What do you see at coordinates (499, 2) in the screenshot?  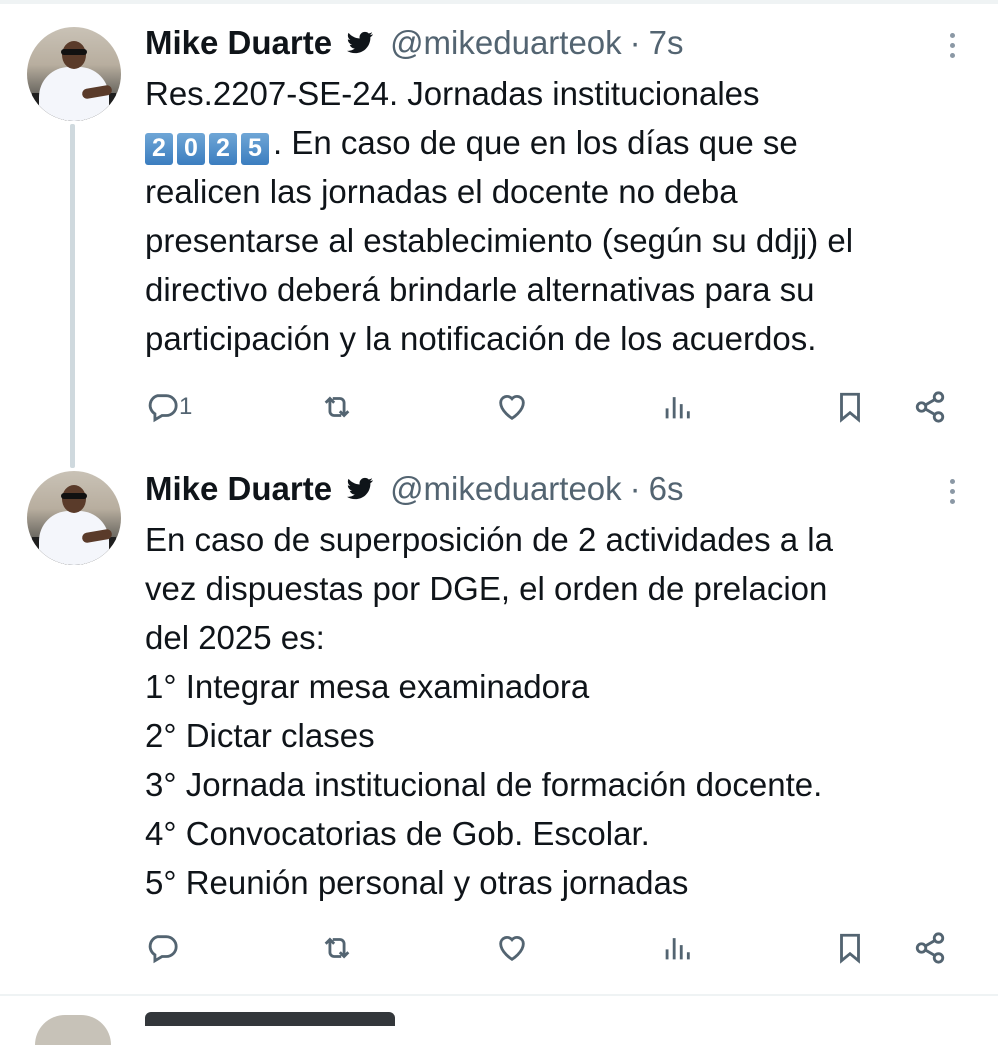 I see `top-divider` at bounding box center [499, 2].